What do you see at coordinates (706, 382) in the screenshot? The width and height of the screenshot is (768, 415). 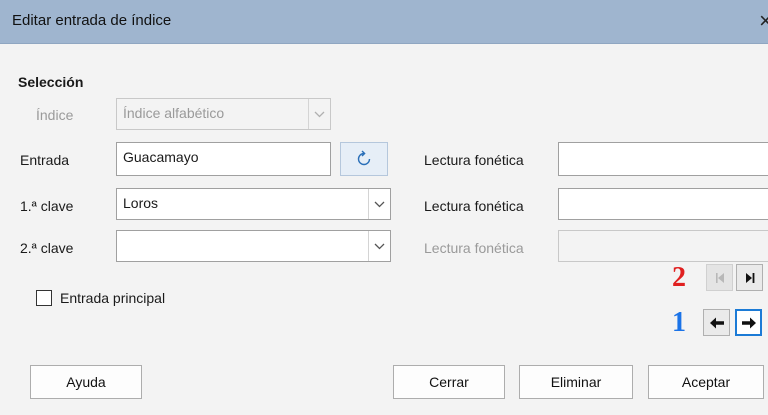 I see `ok-button: Aceptar` at bounding box center [706, 382].